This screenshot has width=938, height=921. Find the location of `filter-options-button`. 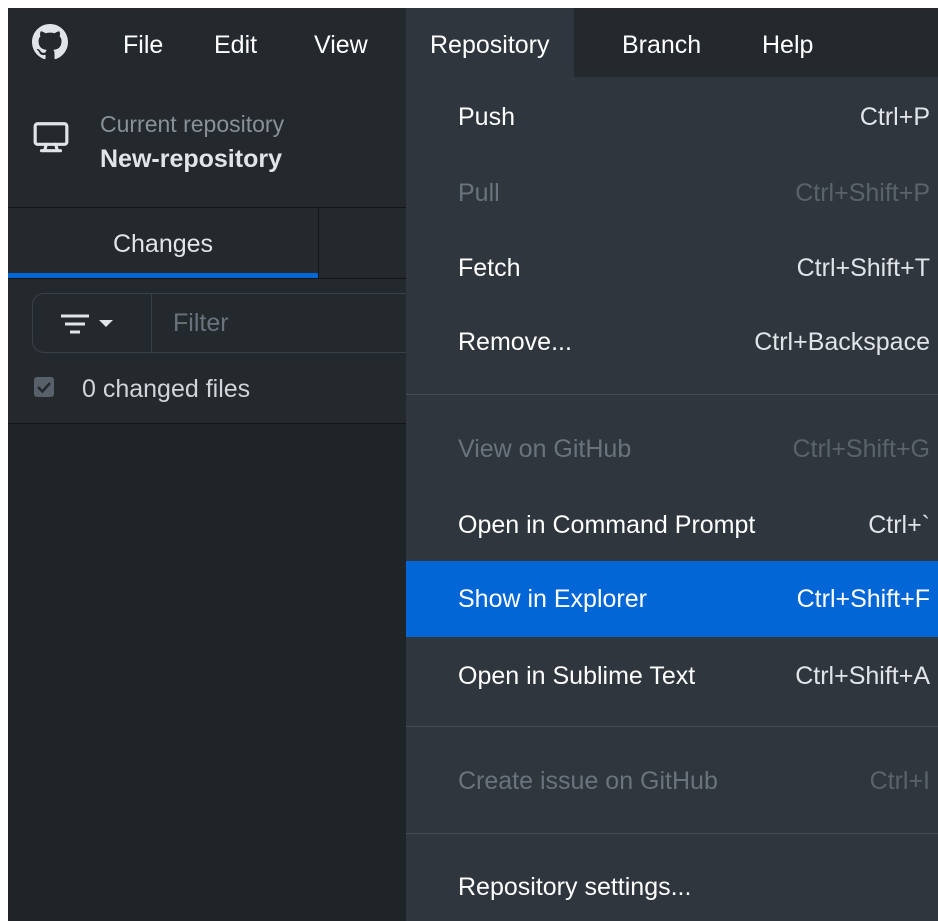

filter-options-button is located at coordinates (92, 323).